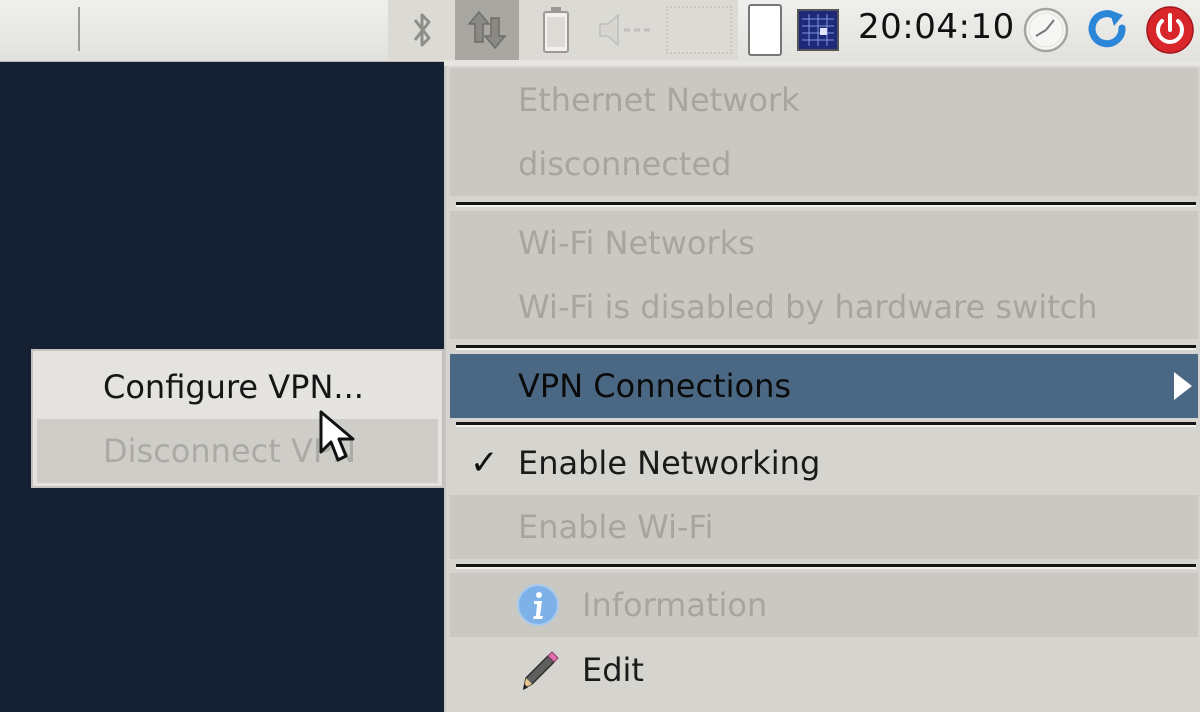 This screenshot has height=712, width=1200. I want to click on menu-item-enable-networking: ✓ Enable Networking, so click(824, 463).